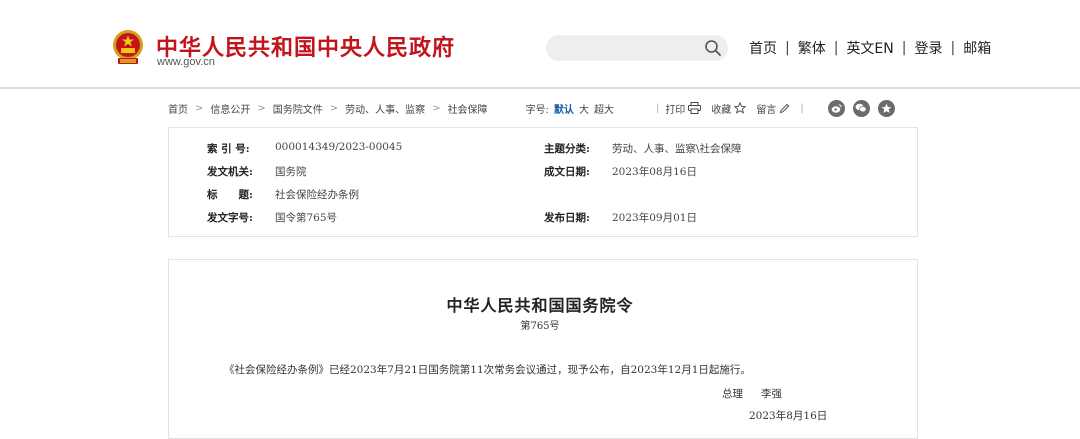  Describe the element at coordinates (272, 217) in the screenshot. I see `metadata-doc-number-row: 发文字号: 国令第765号` at that location.